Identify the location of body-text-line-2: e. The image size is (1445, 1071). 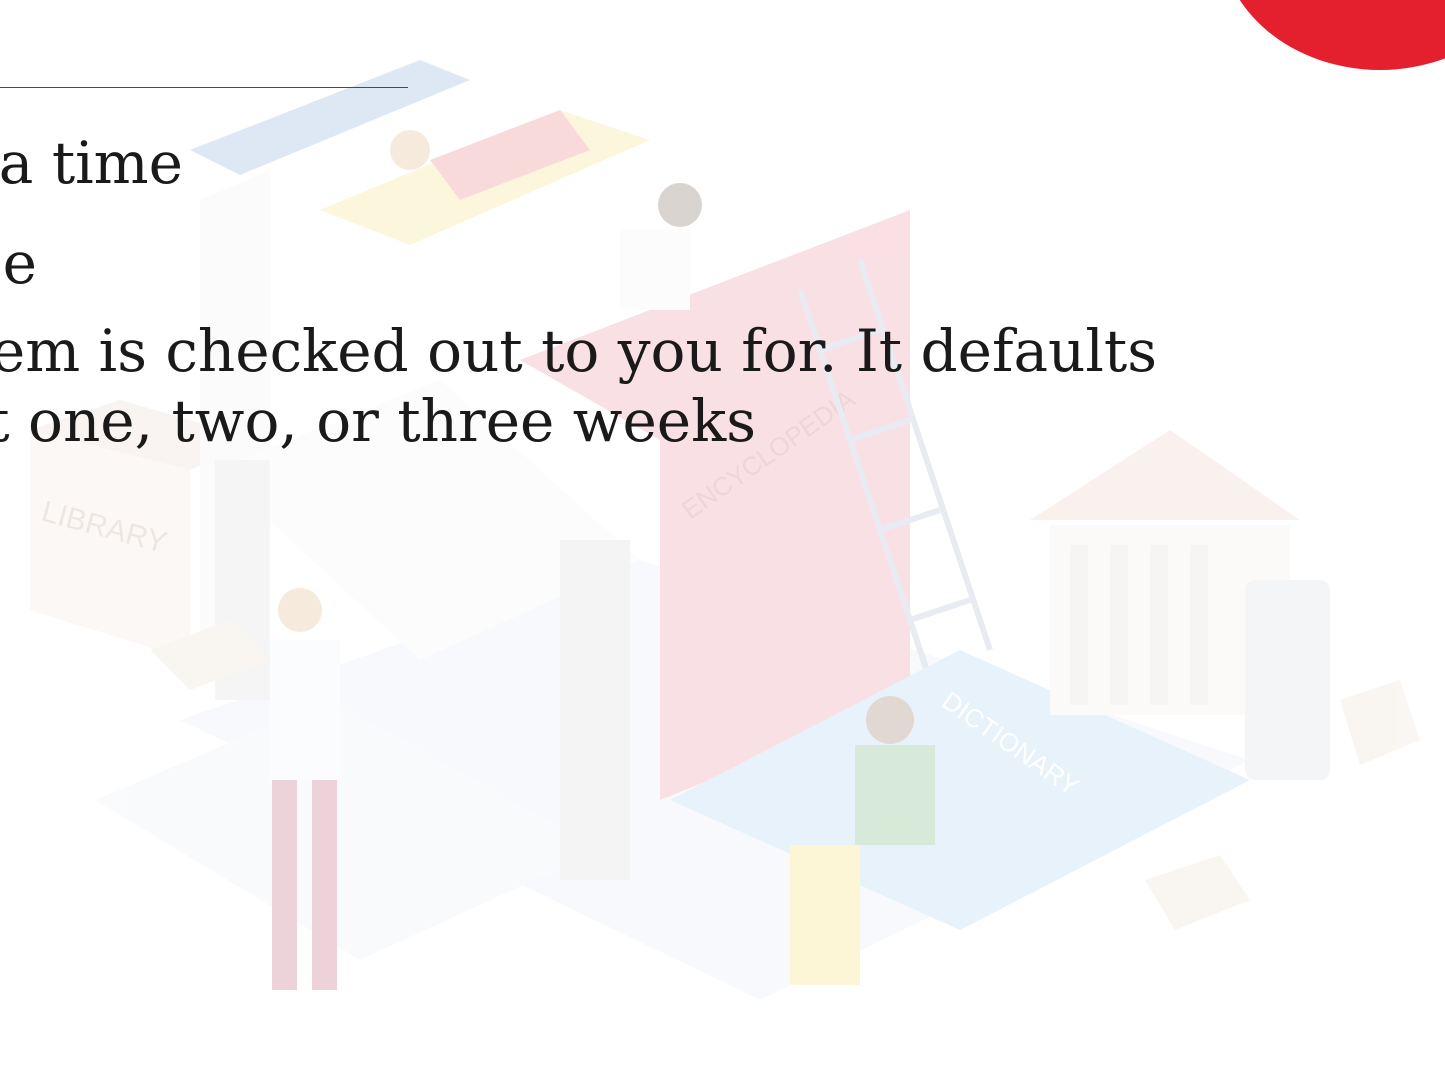
(19, 263).